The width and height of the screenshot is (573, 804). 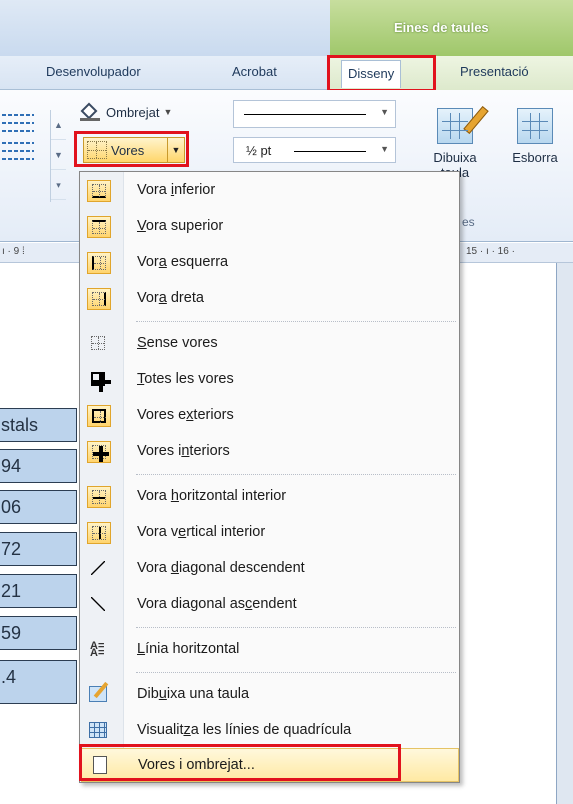 I want to click on all-borders-icon, so click(x=99, y=380).